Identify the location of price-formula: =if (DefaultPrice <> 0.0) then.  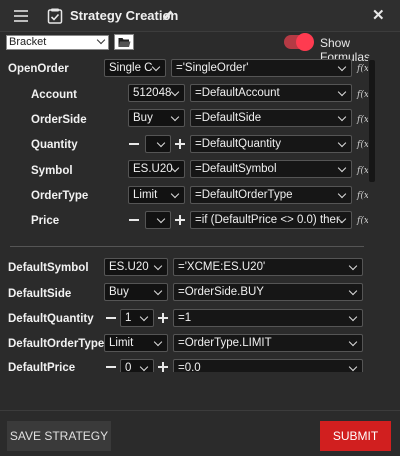
(269, 220).